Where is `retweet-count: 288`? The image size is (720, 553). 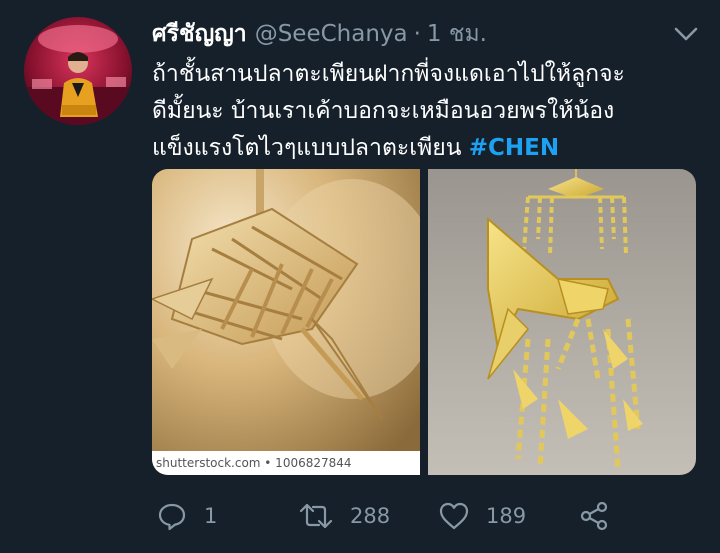 retweet-count: 288 is located at coordinates (370, 516).